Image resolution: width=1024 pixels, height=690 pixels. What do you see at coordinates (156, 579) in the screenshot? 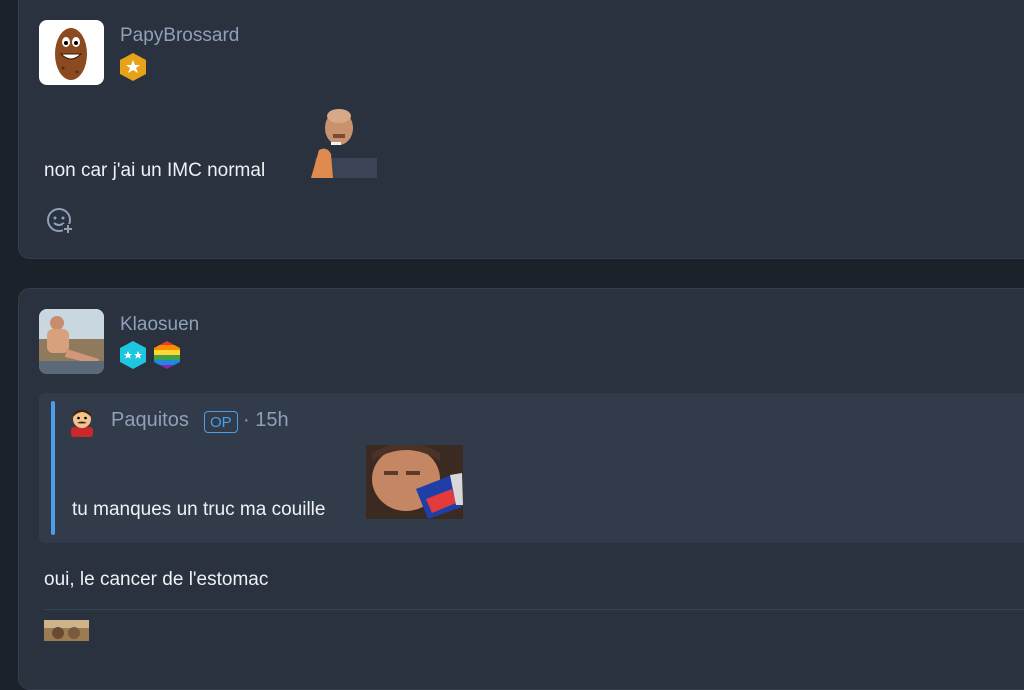
I see `message-text: oui, le cancer de l'estomac` at bounding box center [156, 579].